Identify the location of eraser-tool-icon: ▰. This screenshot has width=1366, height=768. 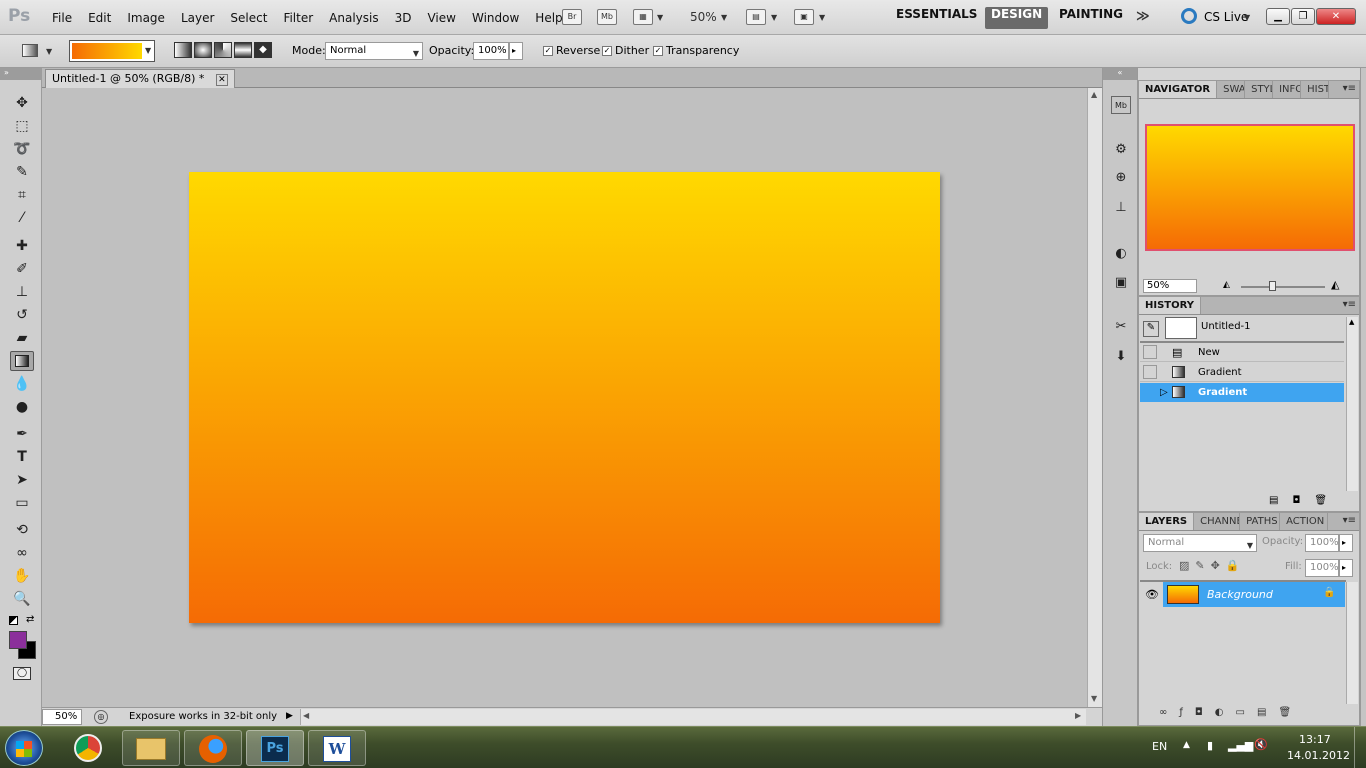
(22, 338).